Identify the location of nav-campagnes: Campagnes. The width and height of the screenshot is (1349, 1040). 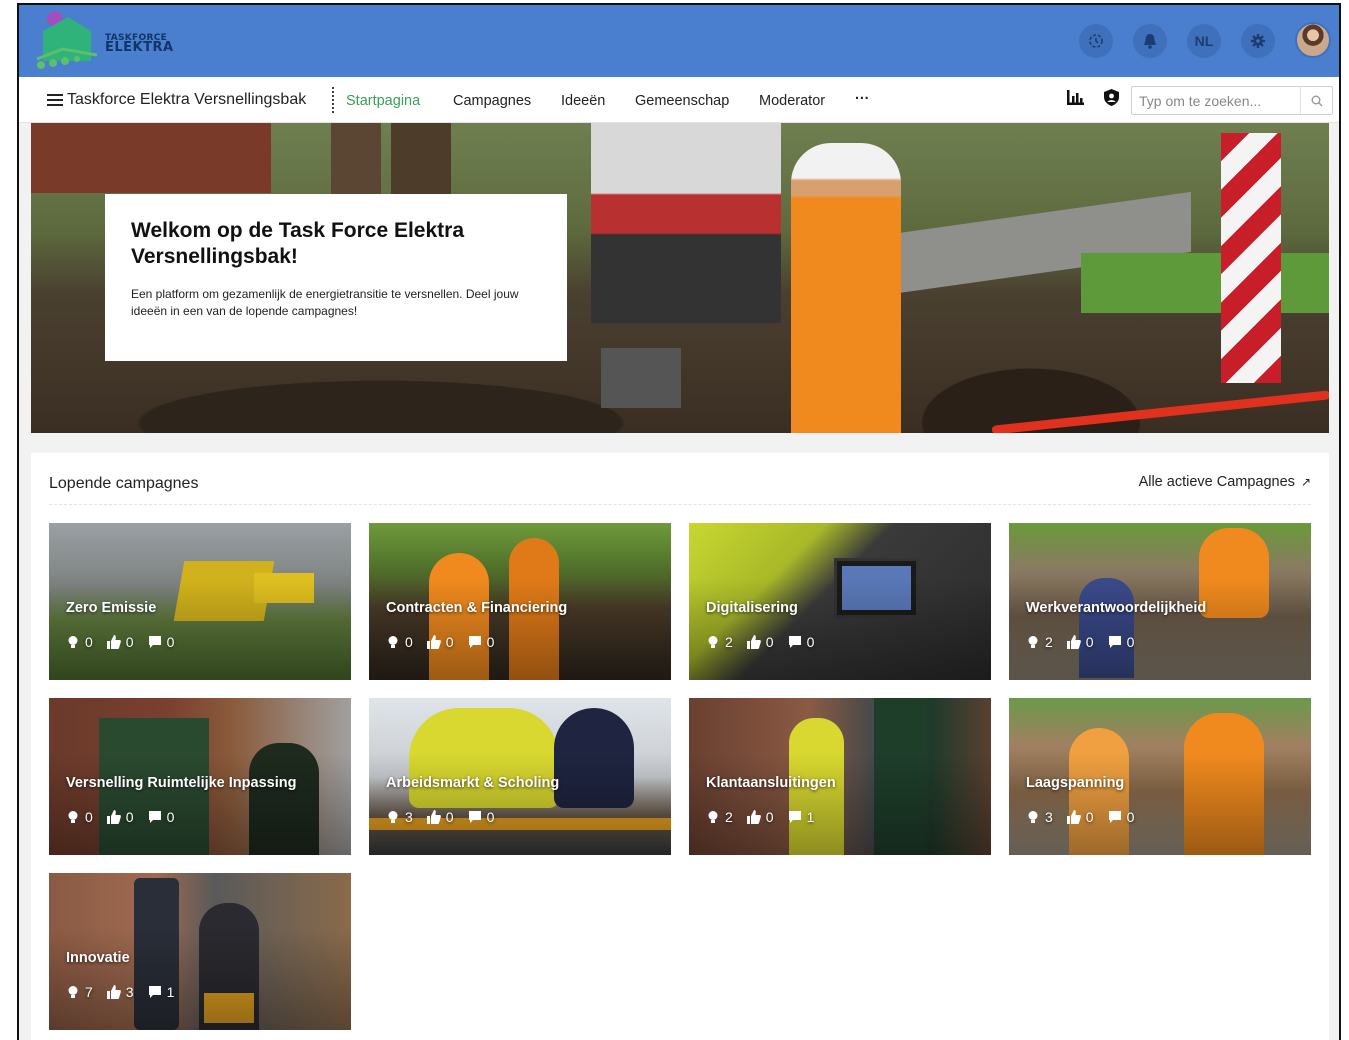
(492, 101).